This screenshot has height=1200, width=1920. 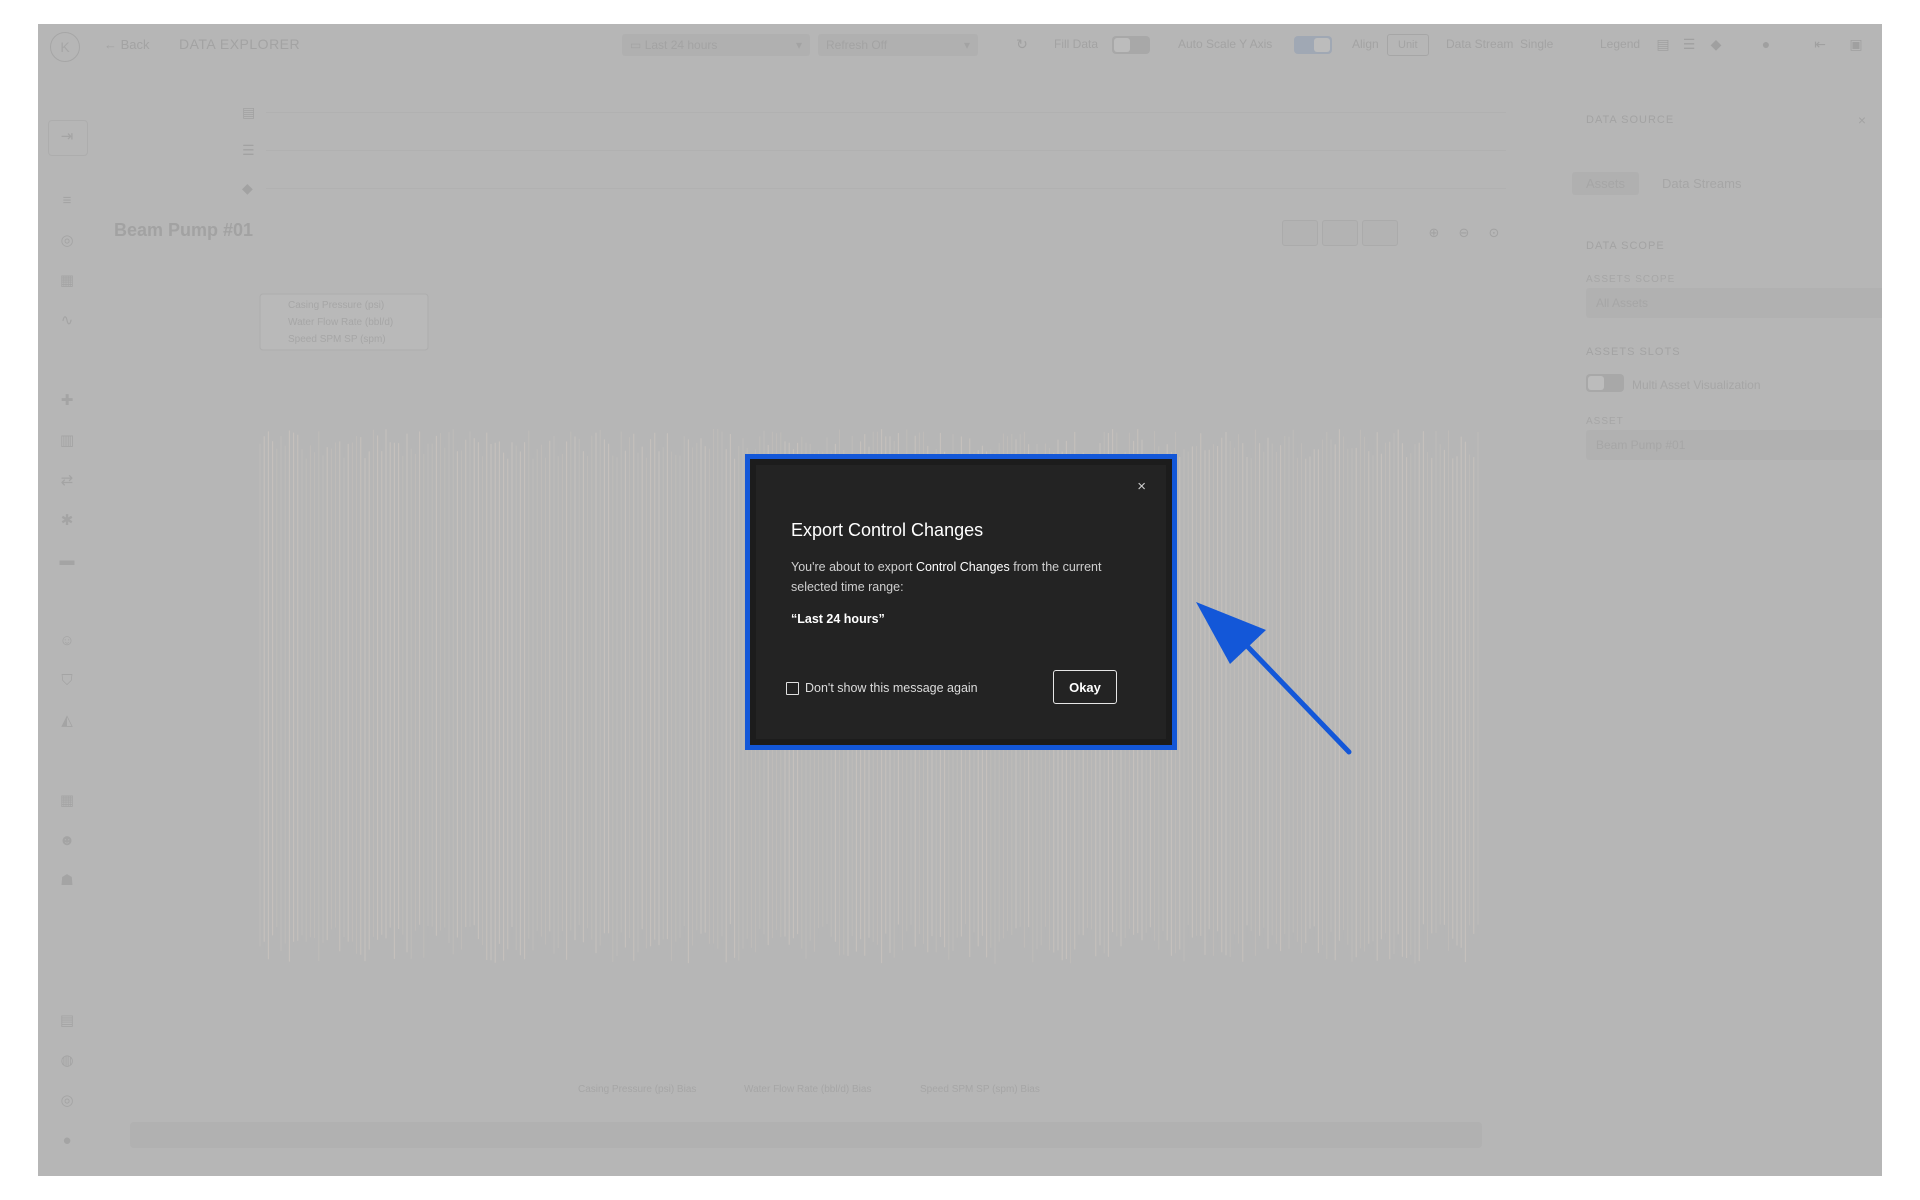 I want to click on toggle-knob, so click(x=1596, y=383).